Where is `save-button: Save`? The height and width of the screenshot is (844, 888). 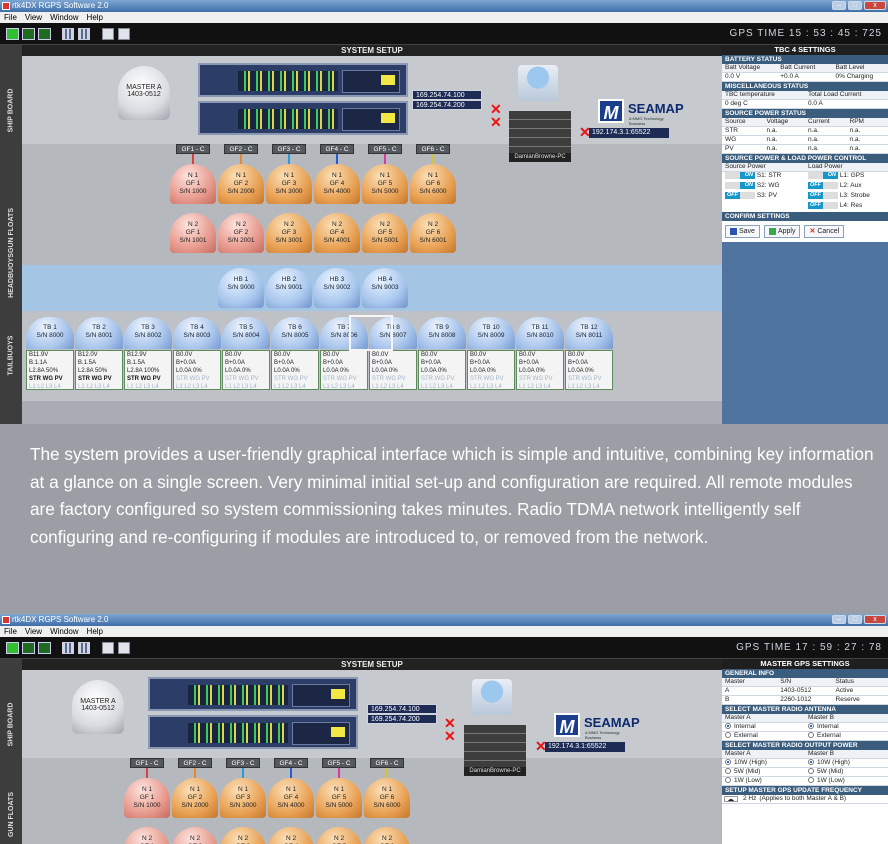
save-button: Save is located at coordinates (742, 231).